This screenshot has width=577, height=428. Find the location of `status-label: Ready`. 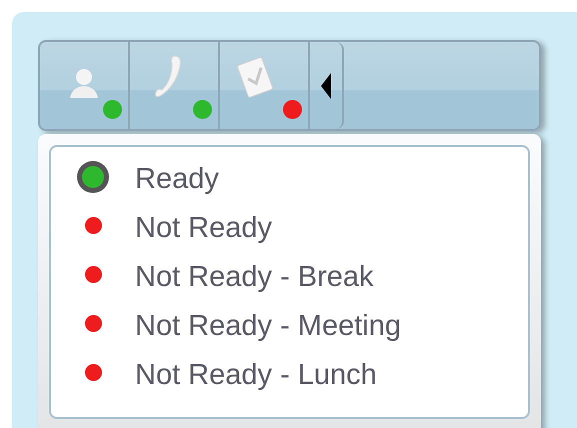

status-label: Ready is located at coordinates (177, 179).